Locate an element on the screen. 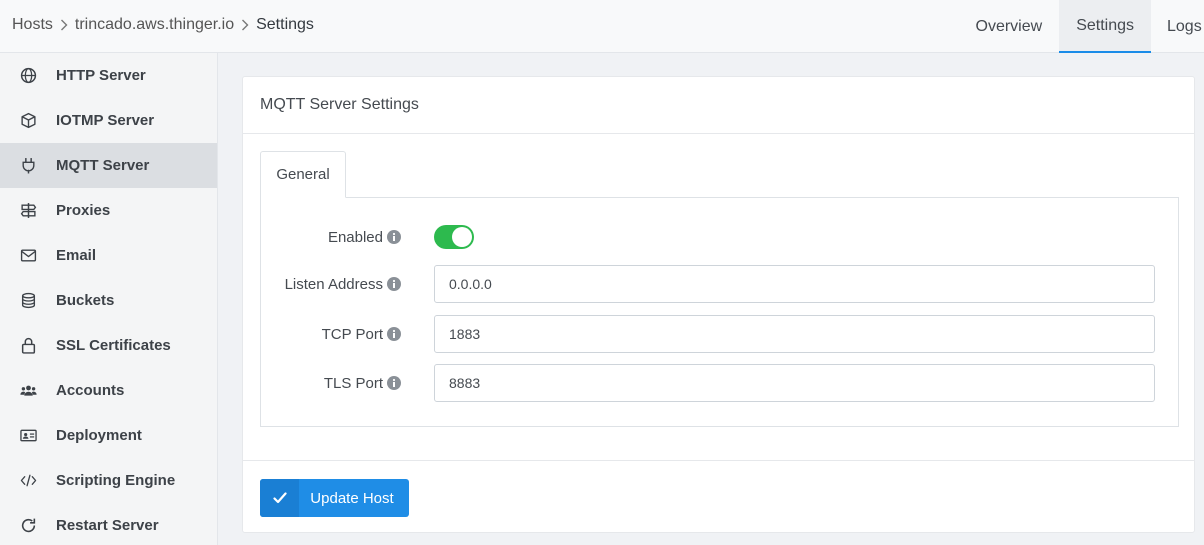  tab-logs: Logs is located at coordinates (1177, 26).